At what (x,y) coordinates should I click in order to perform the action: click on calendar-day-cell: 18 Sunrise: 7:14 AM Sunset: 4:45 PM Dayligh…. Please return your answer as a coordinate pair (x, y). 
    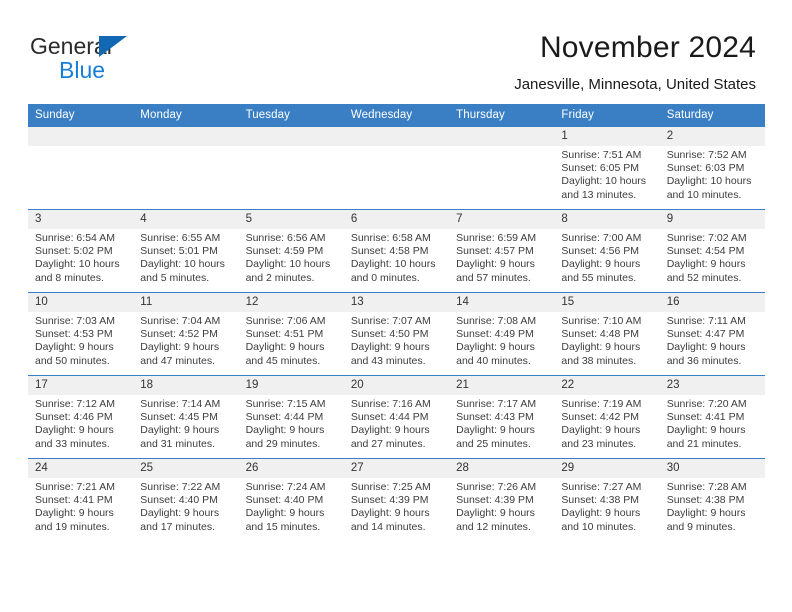
    Looking at the image, I should click on (186, 417).